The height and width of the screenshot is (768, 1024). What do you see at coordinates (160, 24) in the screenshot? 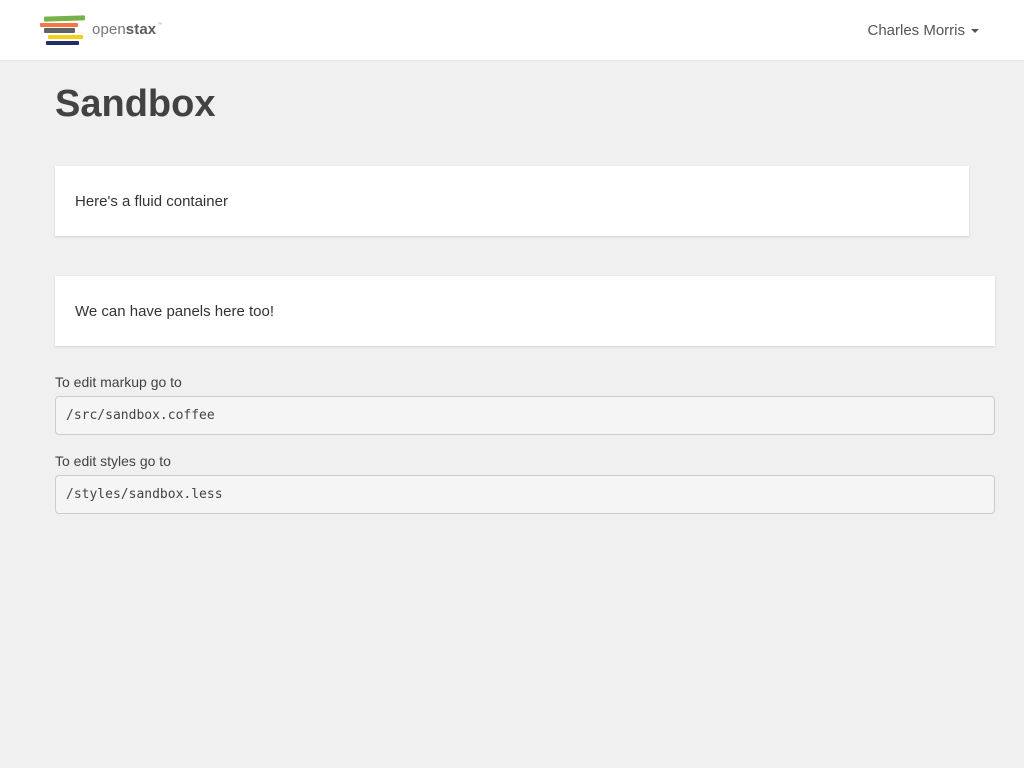
I see `trademark-symbol: ™` at bounding box center [160, 24].